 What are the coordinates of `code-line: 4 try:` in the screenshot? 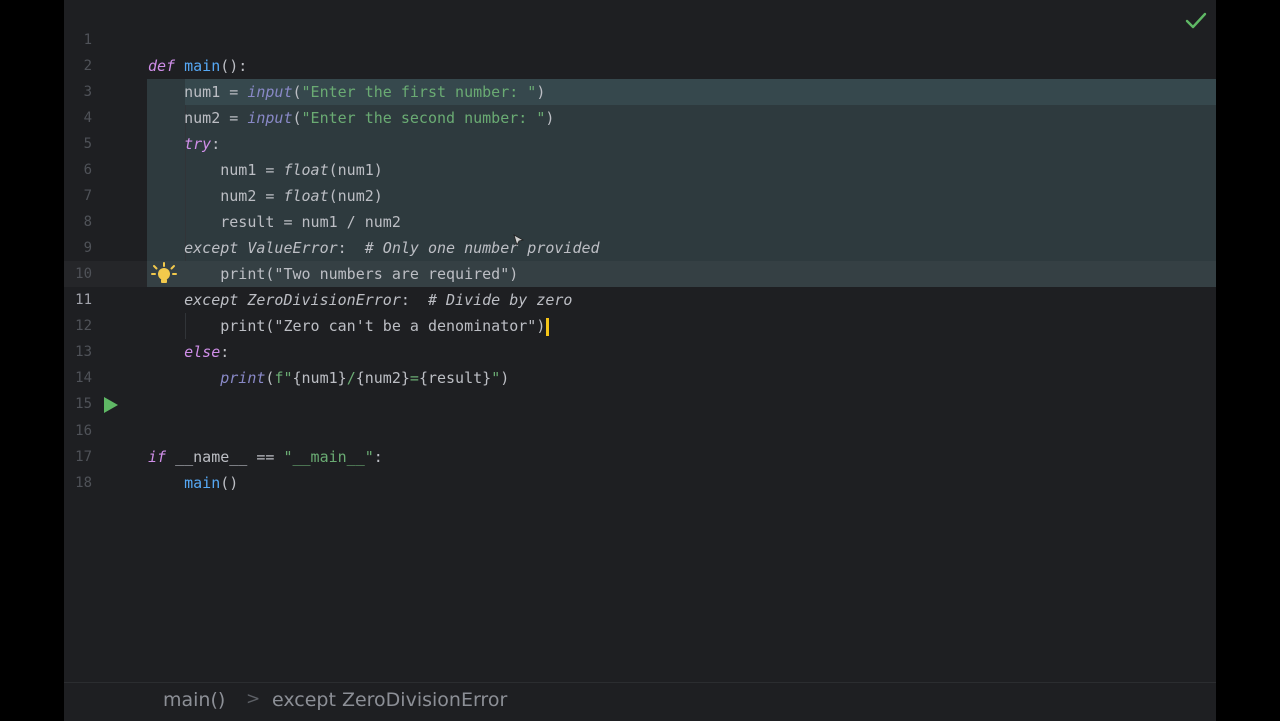 It's located at (640, 116).